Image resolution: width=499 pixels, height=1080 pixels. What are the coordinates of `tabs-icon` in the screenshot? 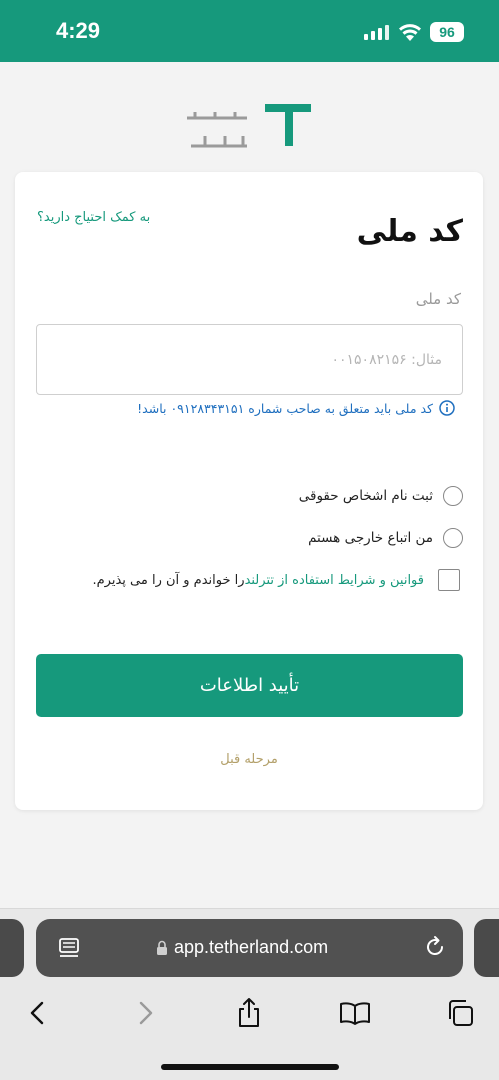 It's located at (460, 1013).